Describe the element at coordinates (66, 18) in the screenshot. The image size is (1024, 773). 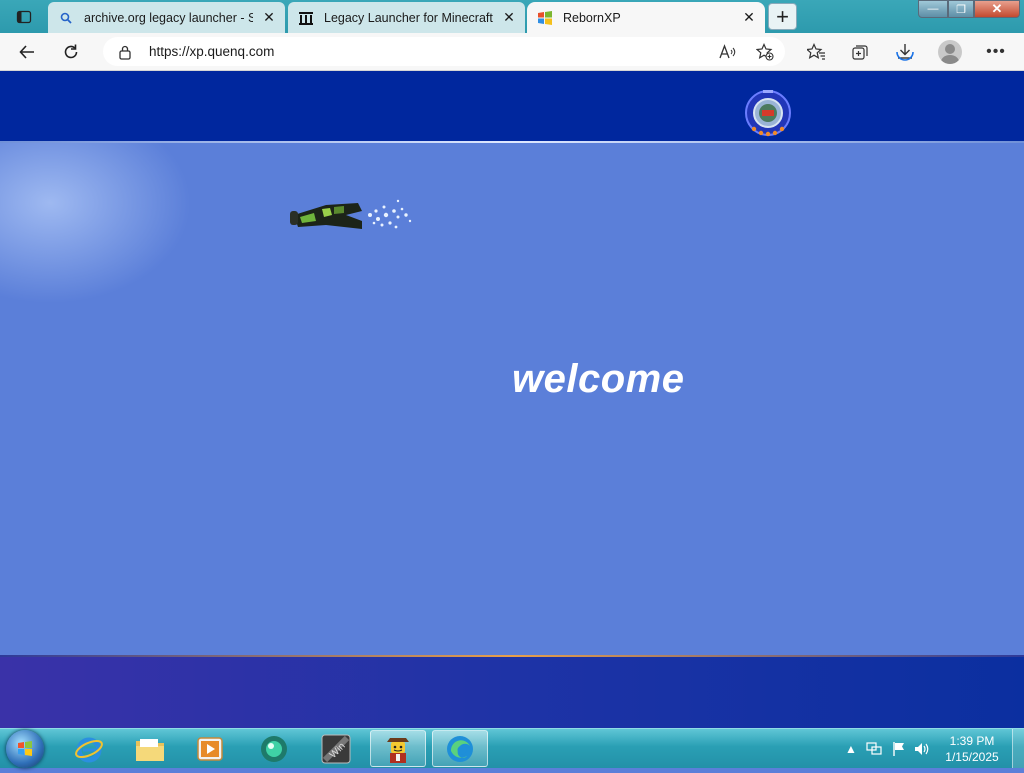
I see `search-icon` at that location.